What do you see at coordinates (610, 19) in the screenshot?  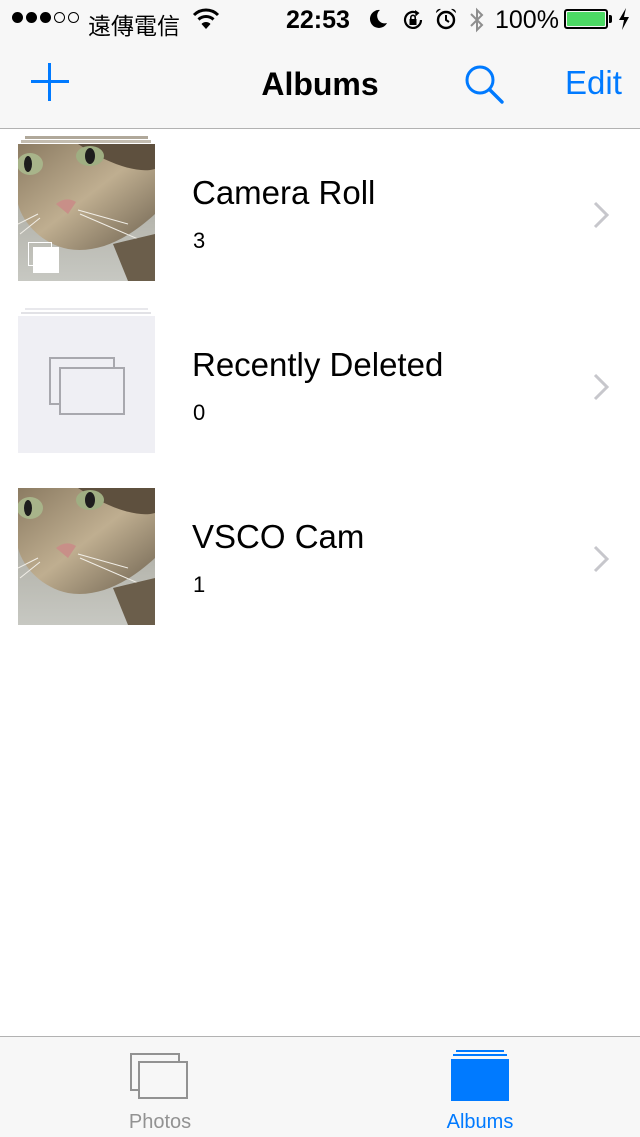 I see `battery-tip` at bounding box center [610, 19].